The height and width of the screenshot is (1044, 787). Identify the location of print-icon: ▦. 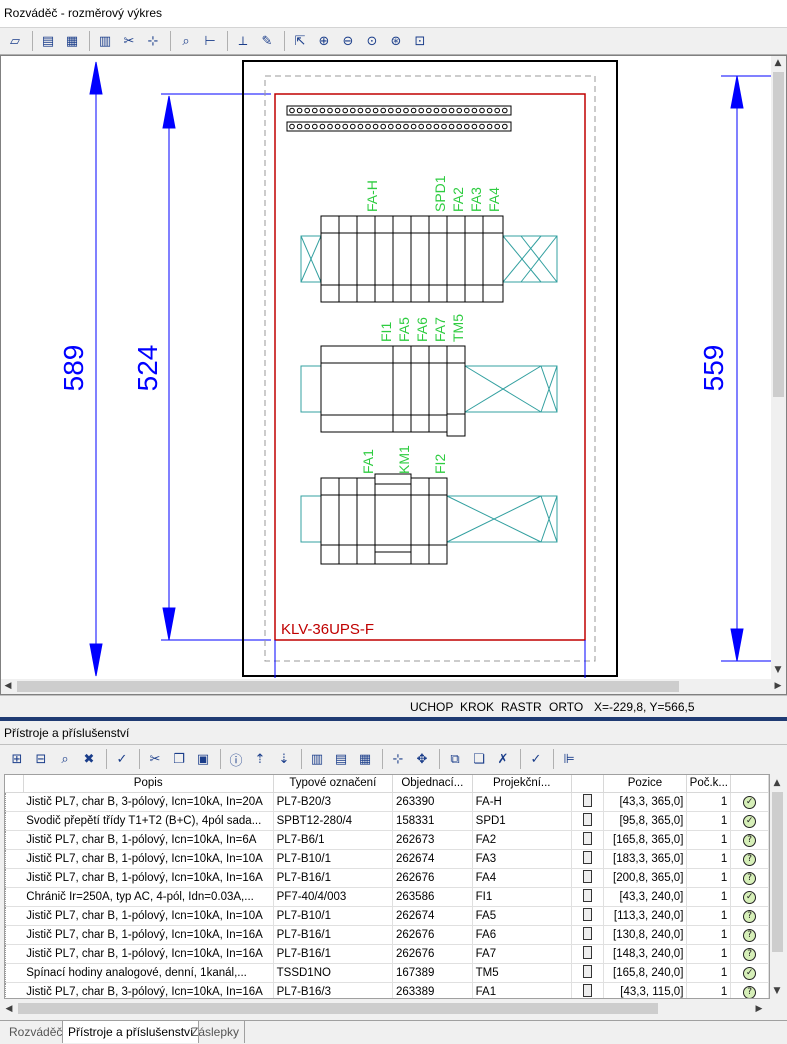
(72, 41).